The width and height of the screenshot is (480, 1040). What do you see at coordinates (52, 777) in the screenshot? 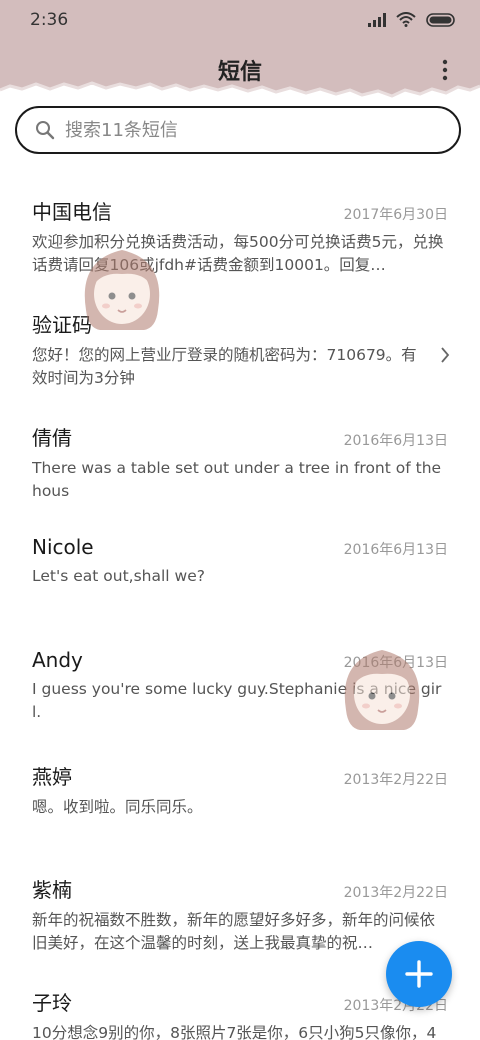
I see `sender-name: 燕婷` at bounding box center [52, 777].